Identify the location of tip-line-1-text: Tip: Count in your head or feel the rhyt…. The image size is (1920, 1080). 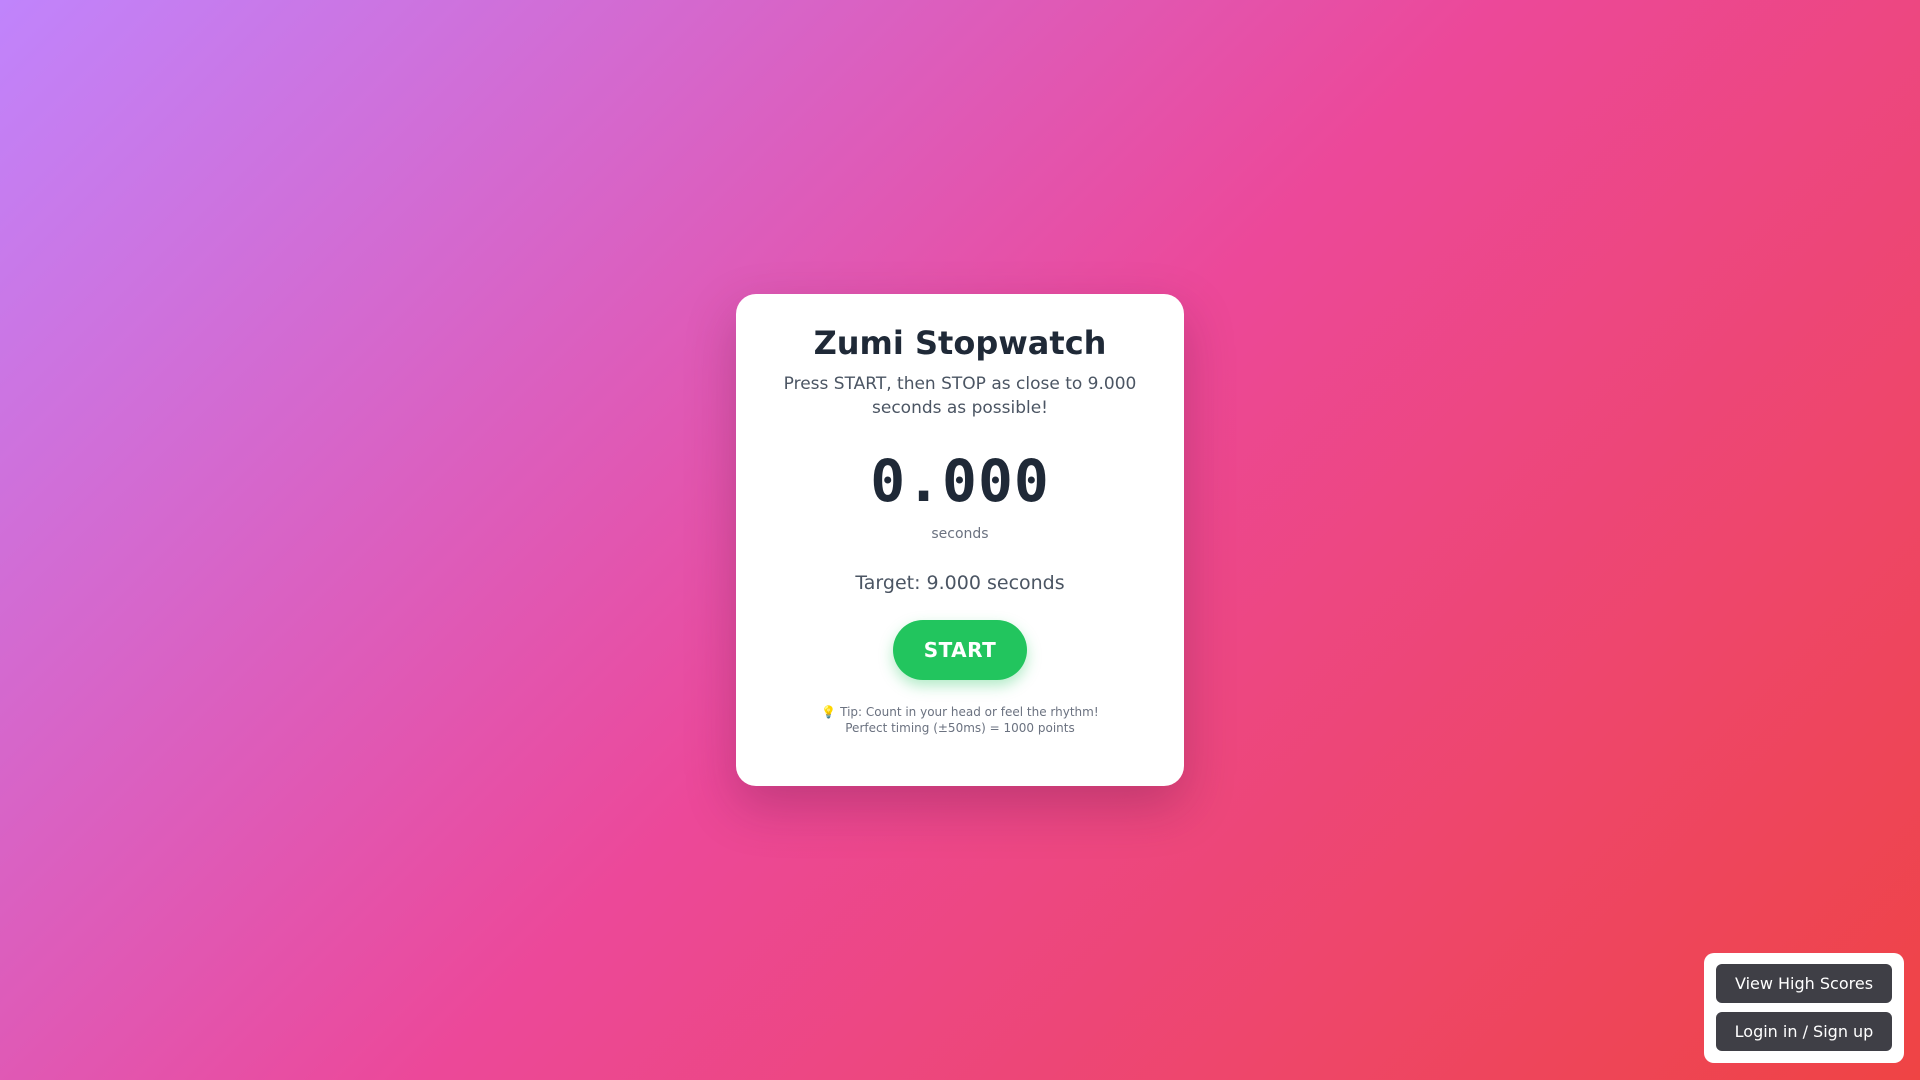
(969, 712).